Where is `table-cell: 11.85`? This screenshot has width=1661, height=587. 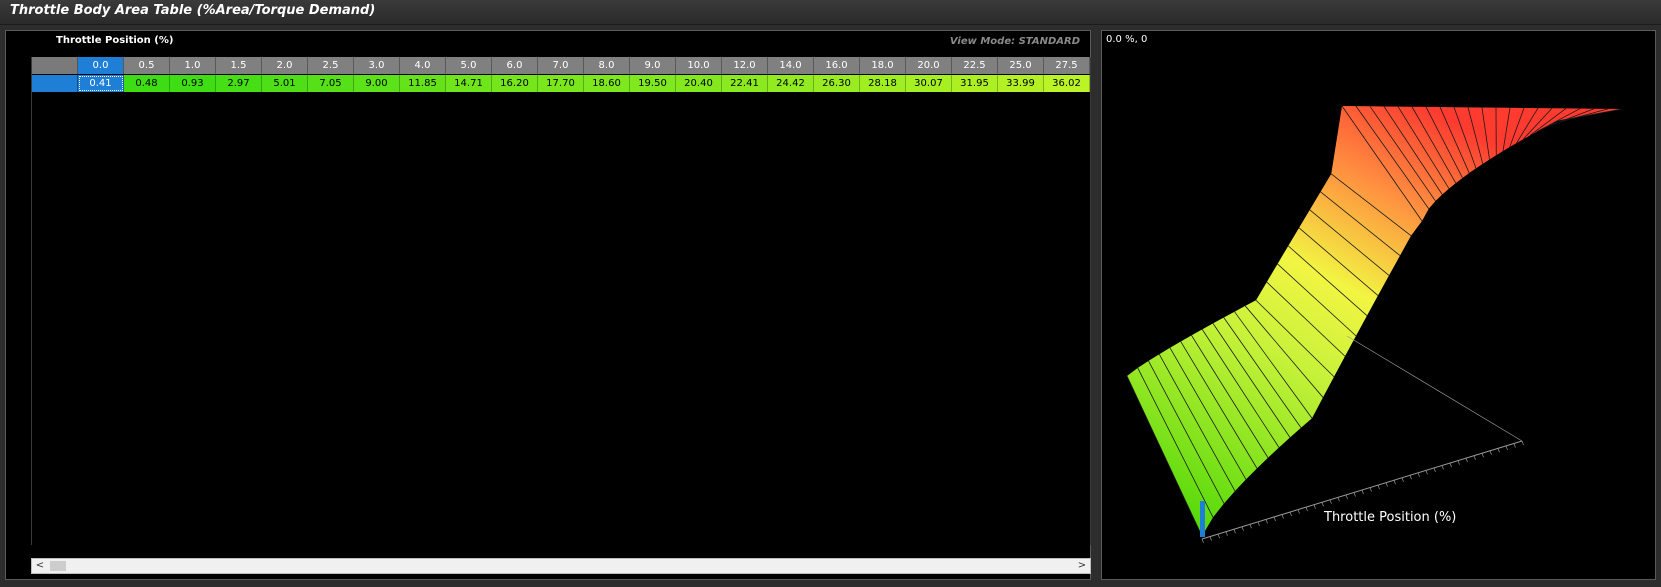 table-cell: 11.85 is located at coordinates (423, 83).